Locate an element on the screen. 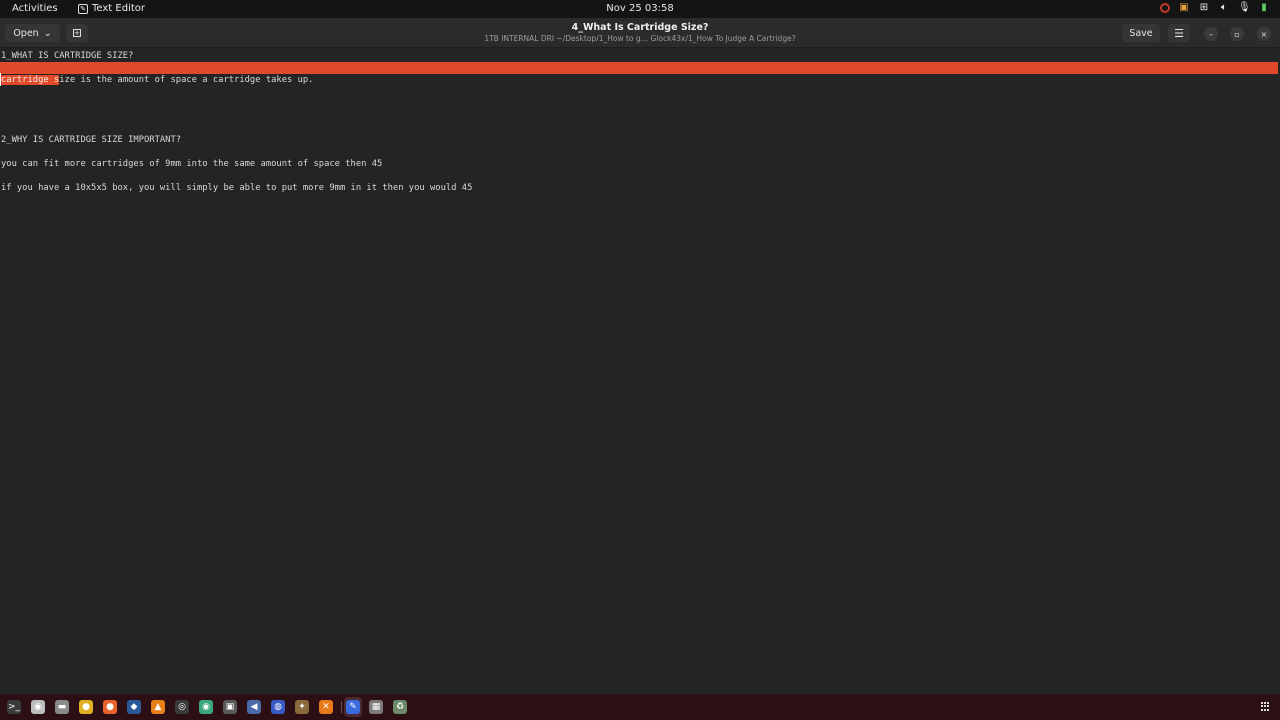 This screenshot has width=1280, height=720. minimize-button: – is located at coordinates (1211, 34).